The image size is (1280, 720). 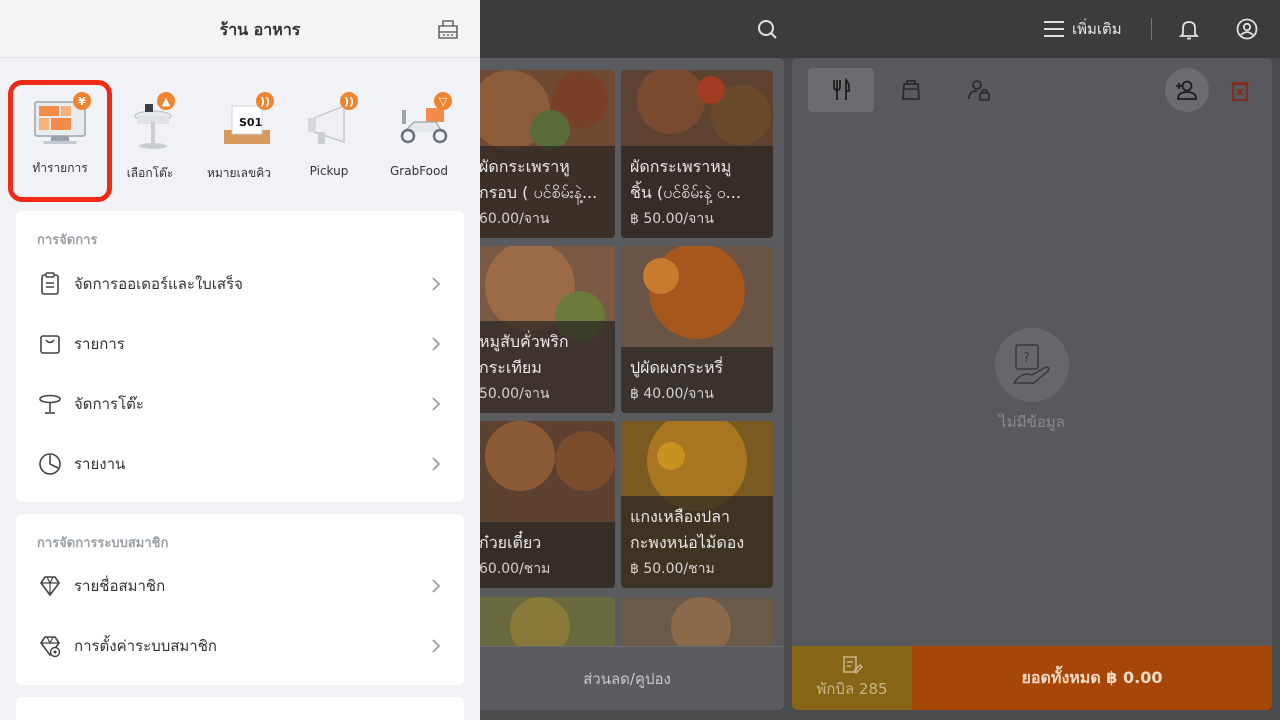 I want to click on section-title: การจัดการ, so click(x=67, y=240).